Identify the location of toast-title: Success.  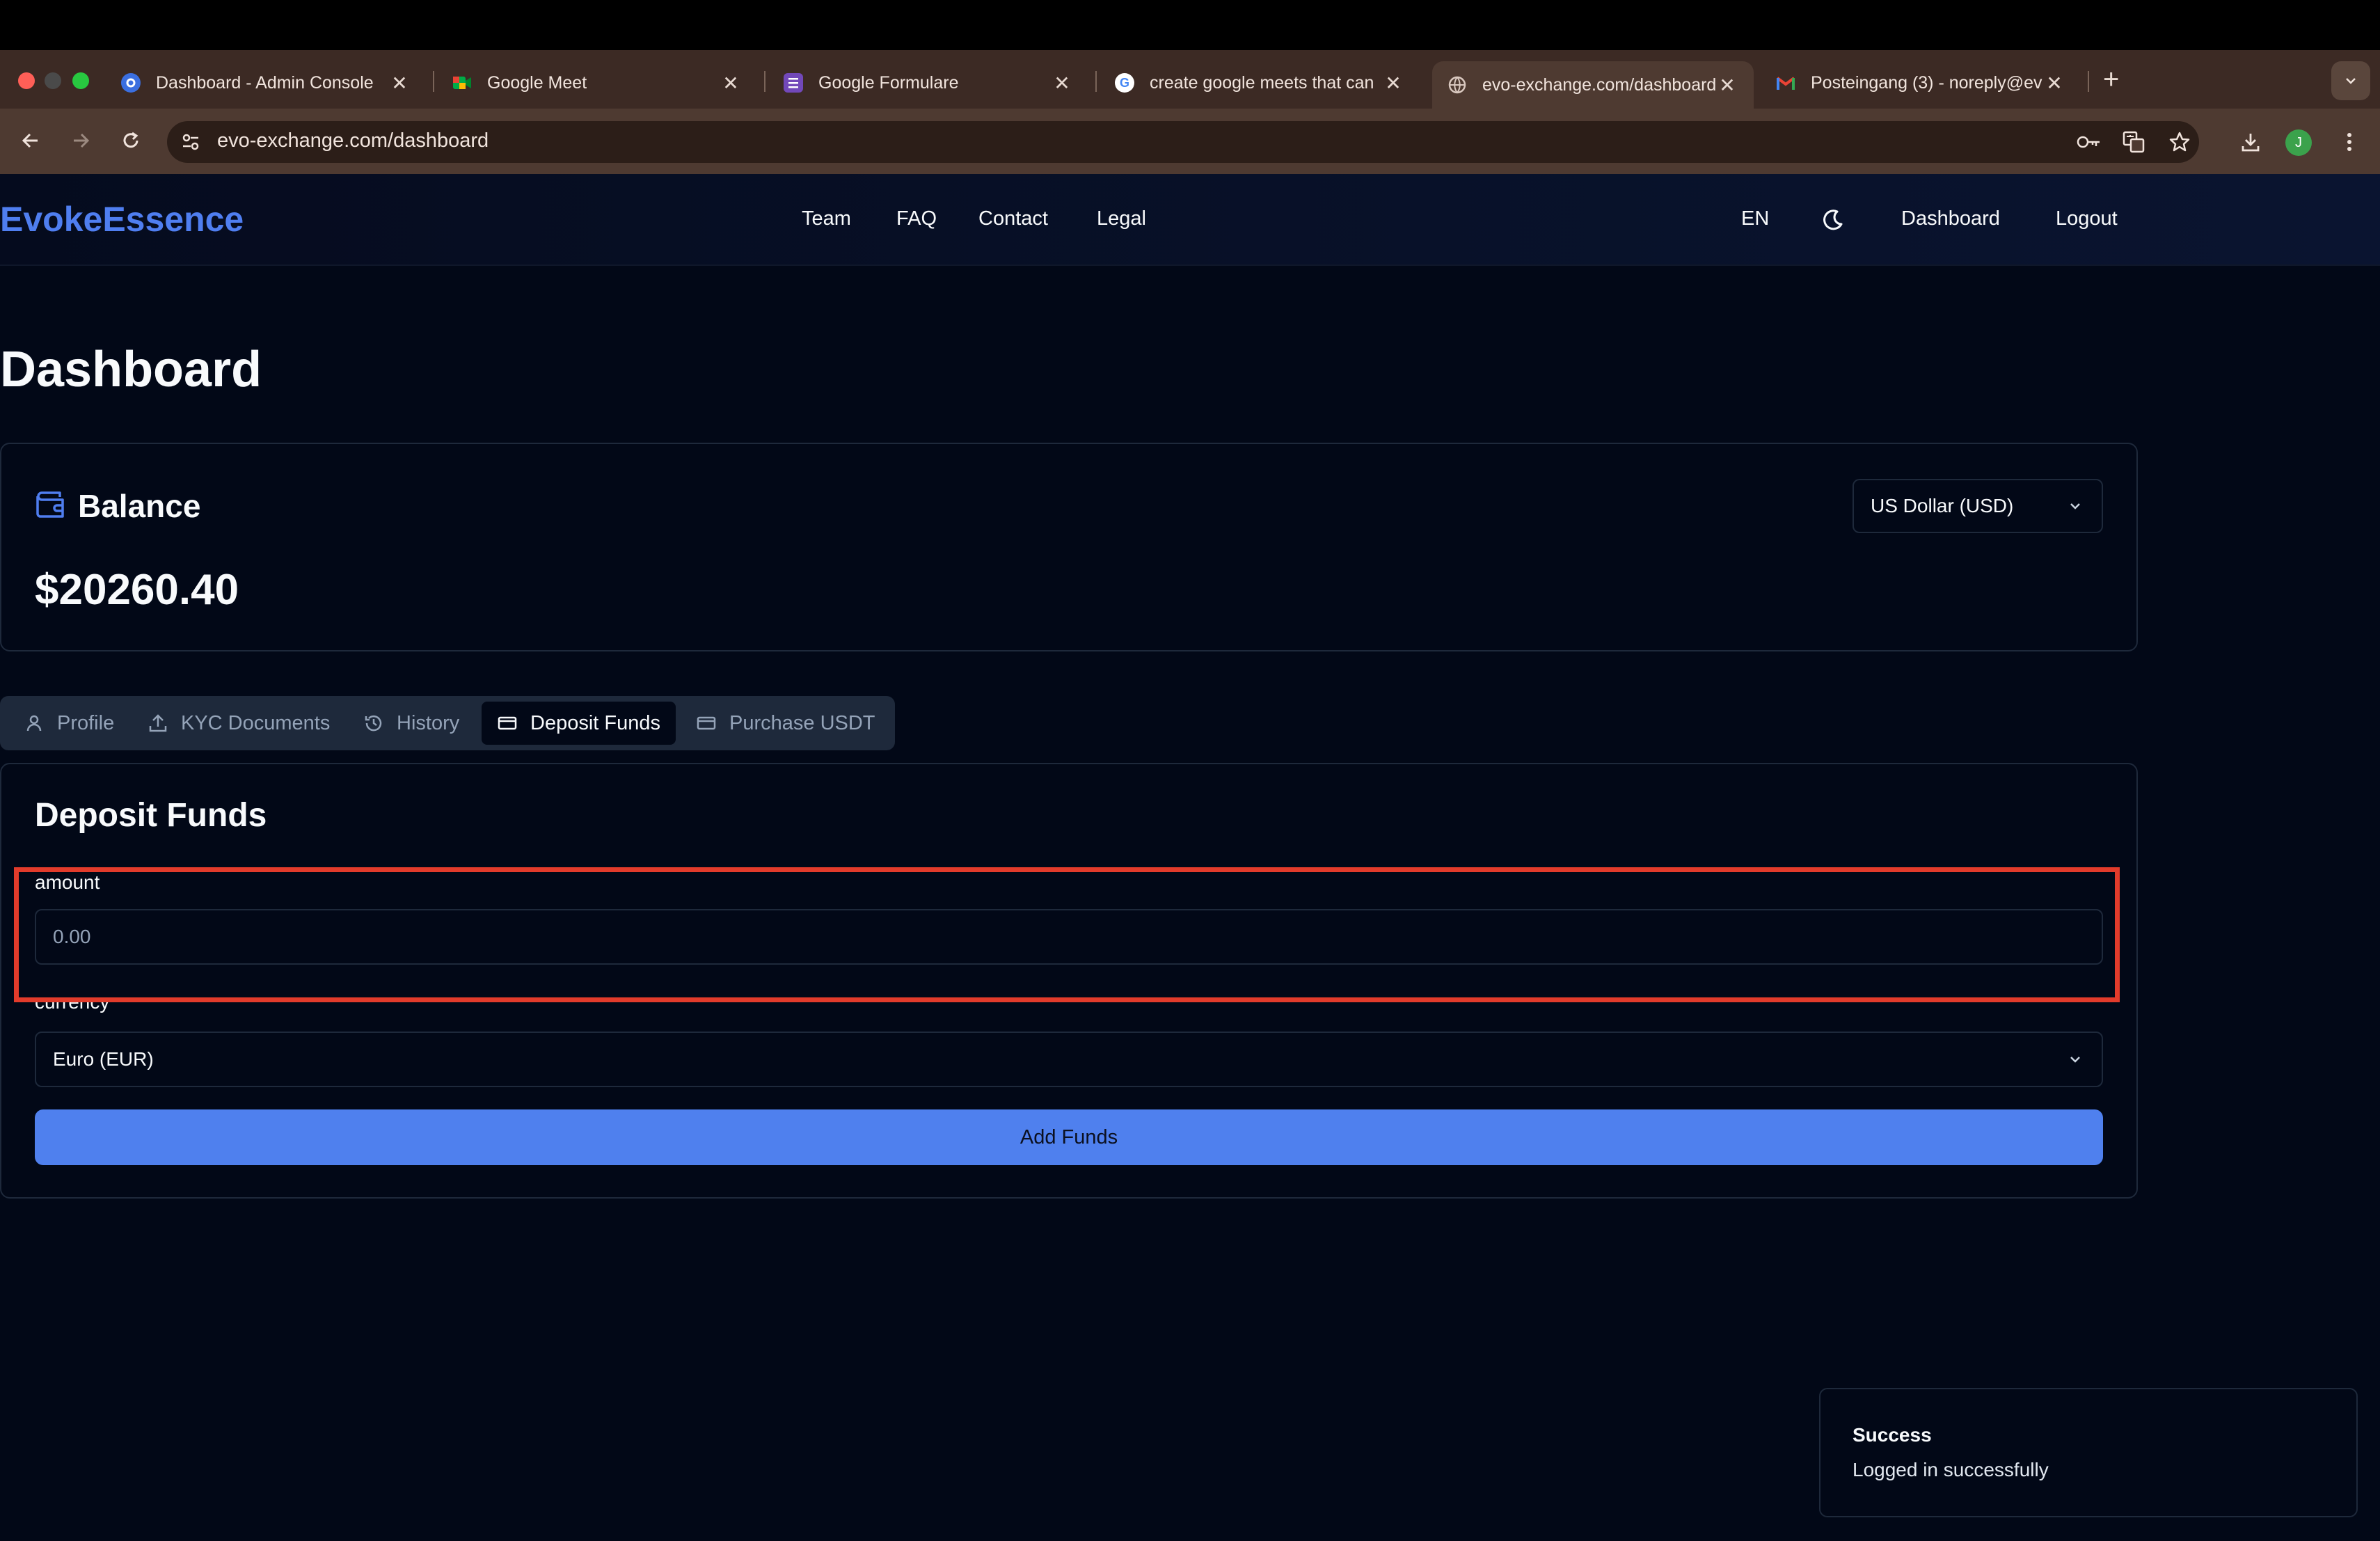
(1893, 1435).